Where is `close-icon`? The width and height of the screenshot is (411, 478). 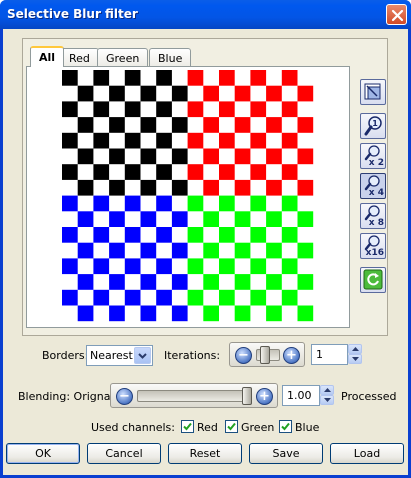
close-icon is located at coordinates (397, 15).